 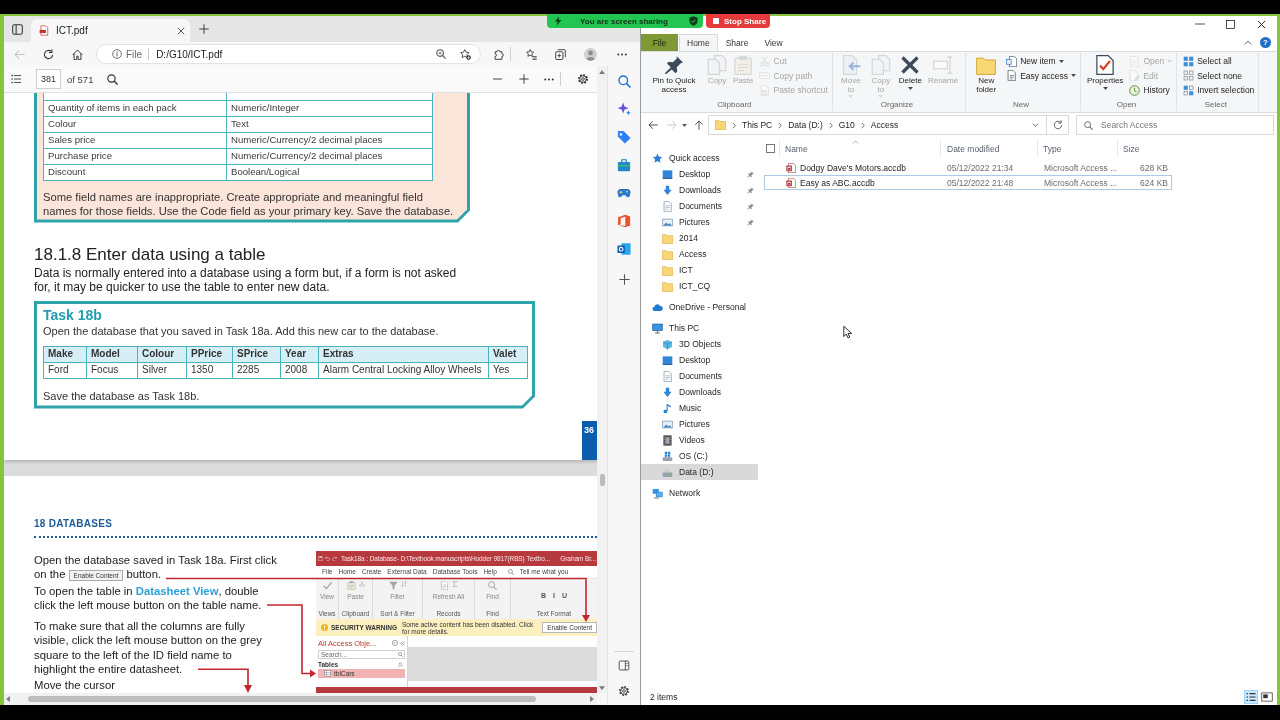 What do you see at coordinates (113, 79) in the screenshot?
I see `search-icon` at bounding box center [113, 79].